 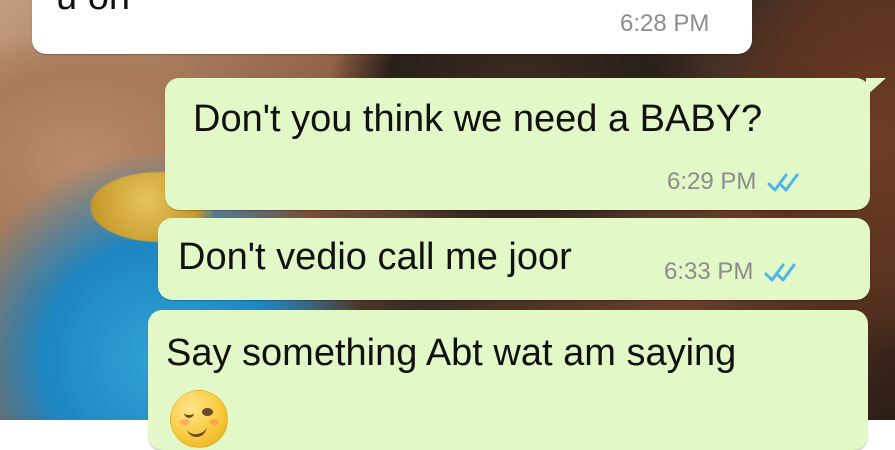 I want to click on message-time: 6:28 PM, so click(x=665, y=23).